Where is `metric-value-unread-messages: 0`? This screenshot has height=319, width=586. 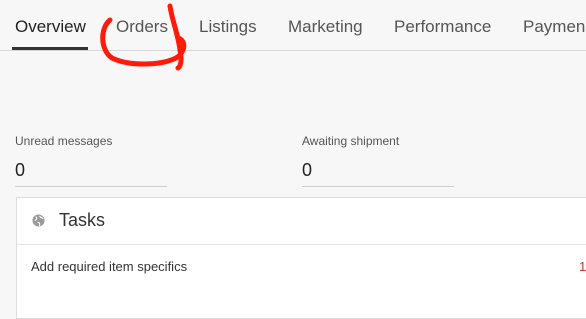
metric-value-unread-messages: 0 is located at coordinates (20, 170).